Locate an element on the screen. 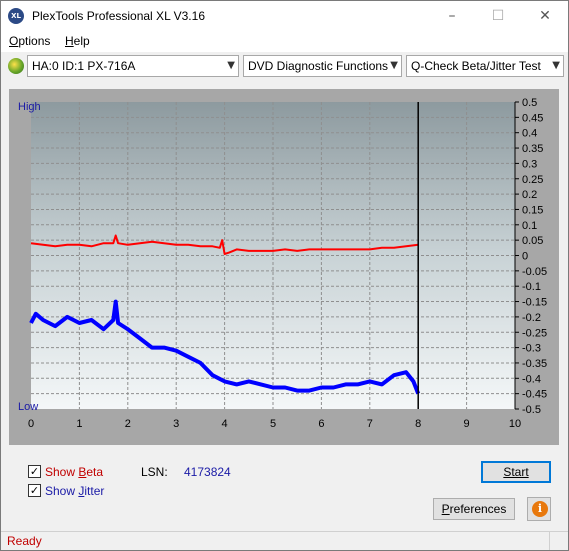 The image size is (569, 551). status-text: Ready is located at coordinates (24, 541).